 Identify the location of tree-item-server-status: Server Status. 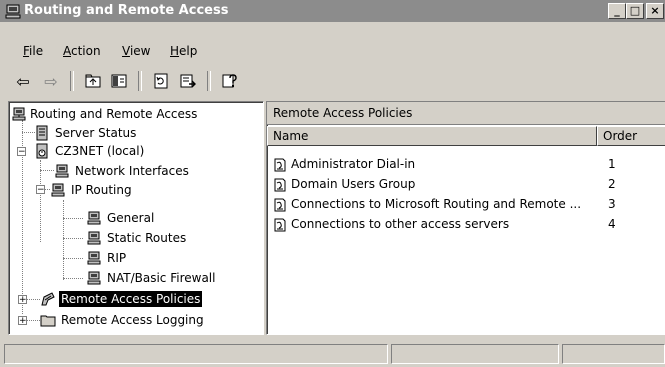
(134, 133).